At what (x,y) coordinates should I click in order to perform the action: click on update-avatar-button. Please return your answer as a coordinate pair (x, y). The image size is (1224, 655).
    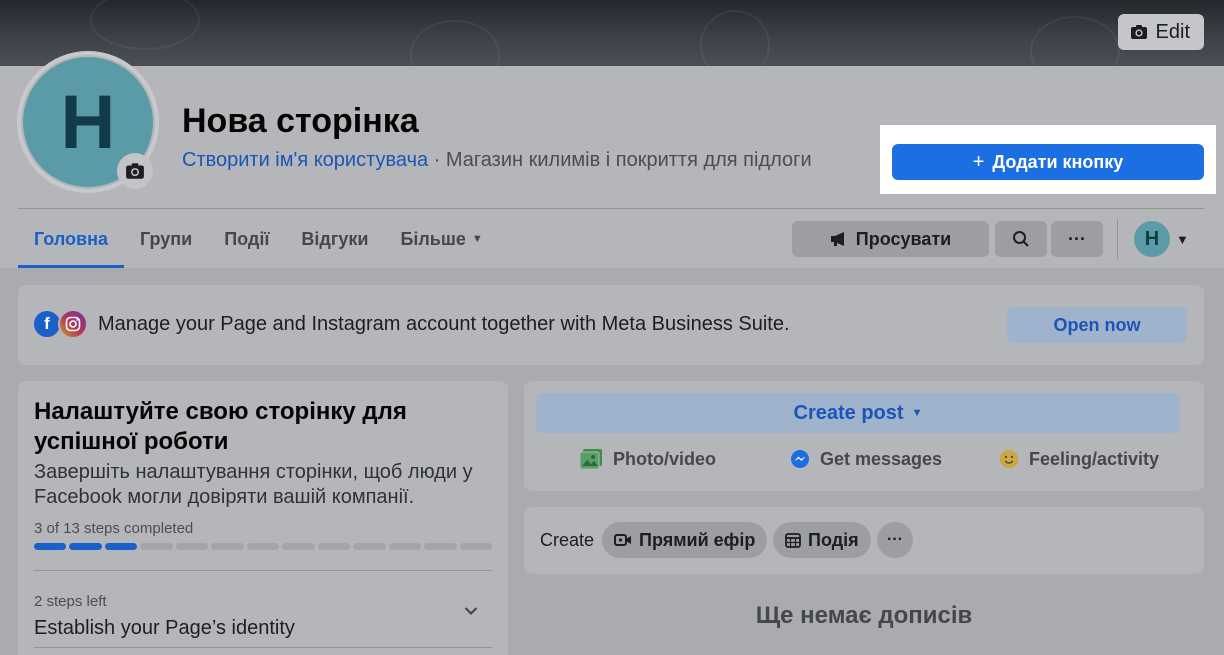
    Looking at the image, I should click on (135, 171).